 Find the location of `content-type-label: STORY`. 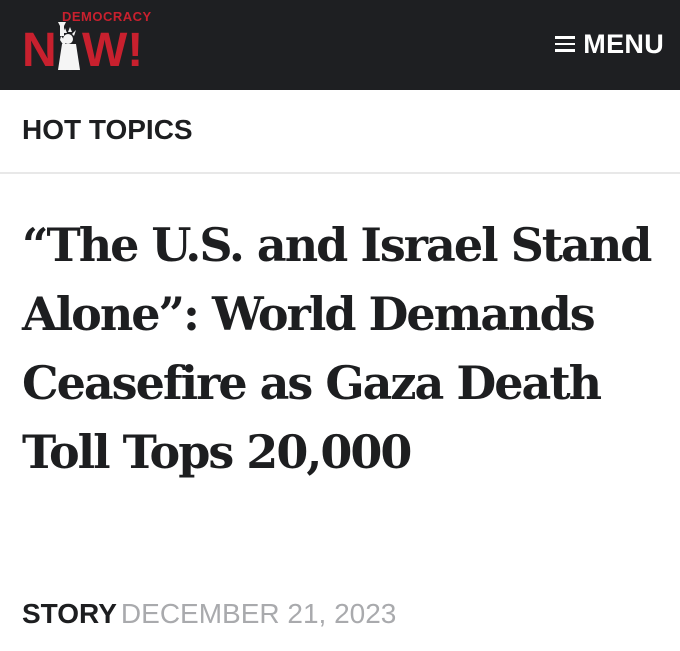

content-type-label: STORY is located at coordinates (69, 613).